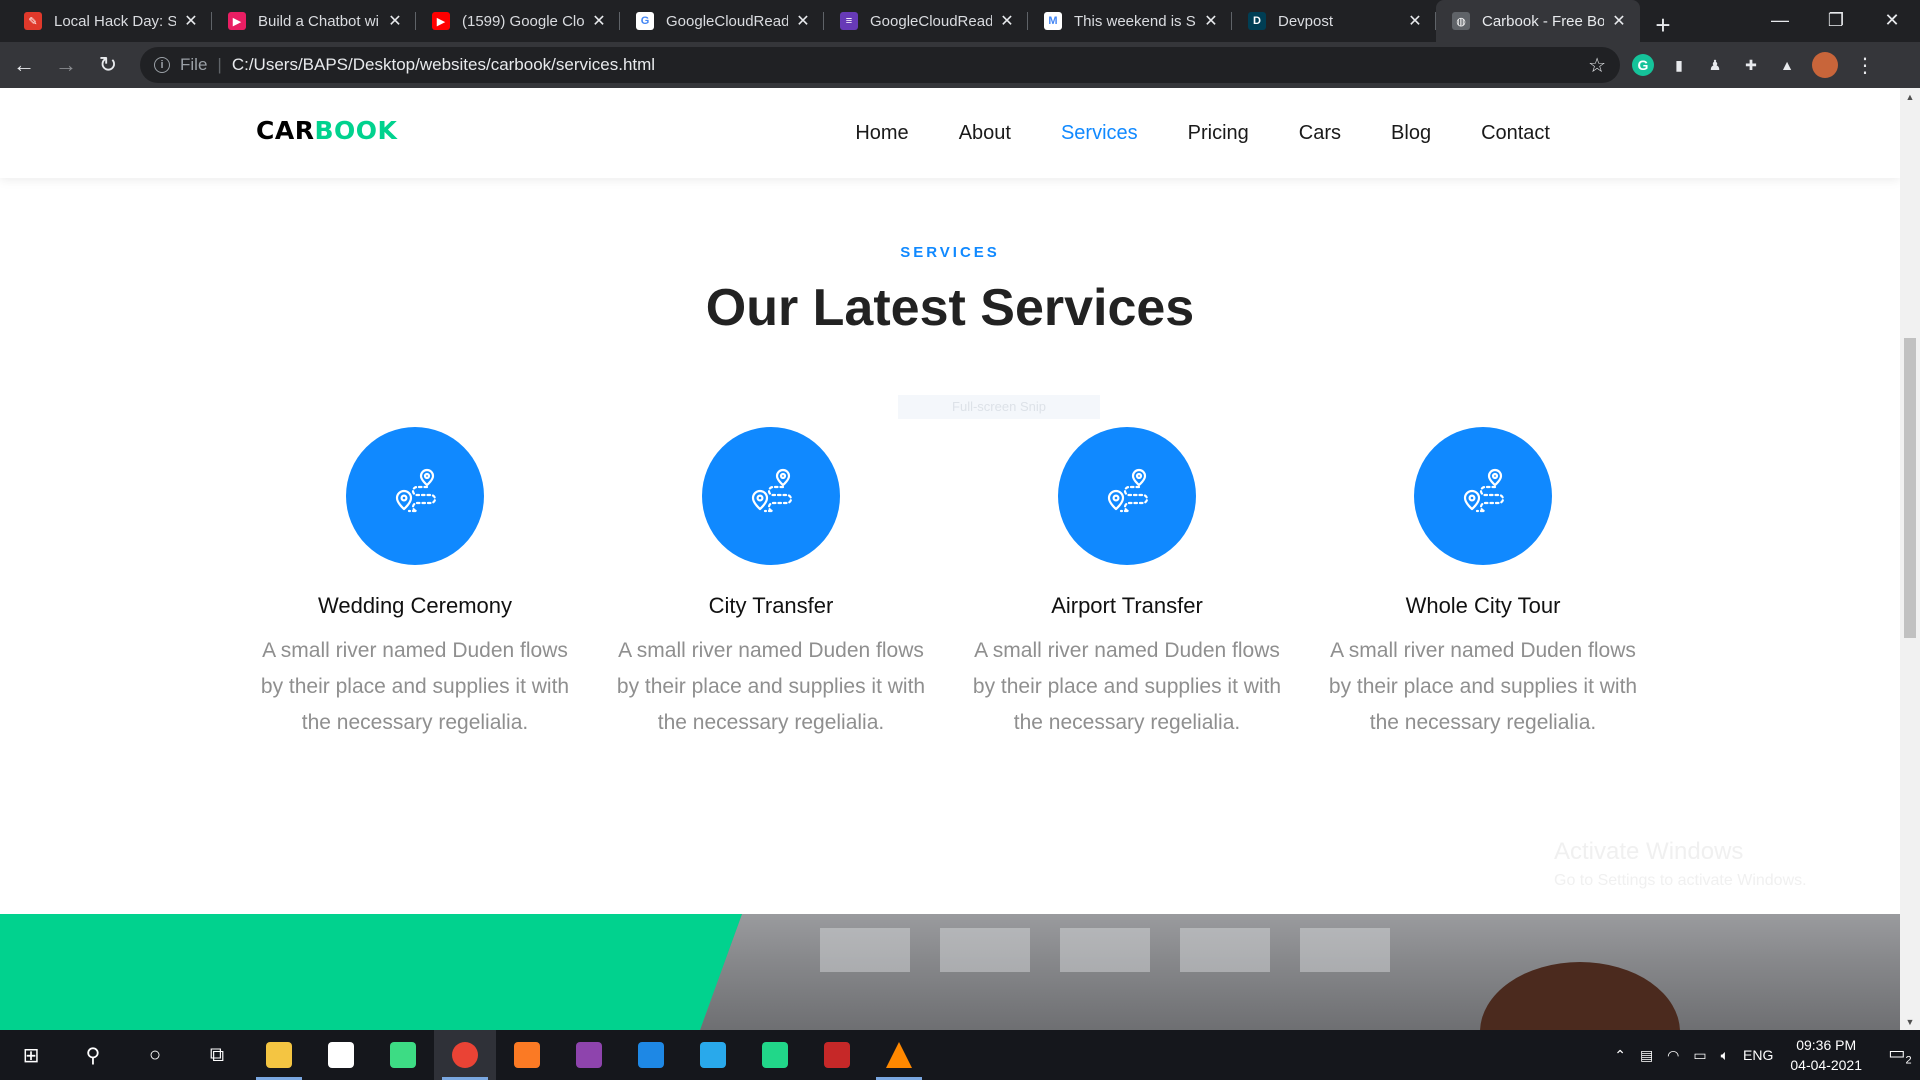  I want to click on google-icon: G, so click(645, 21).